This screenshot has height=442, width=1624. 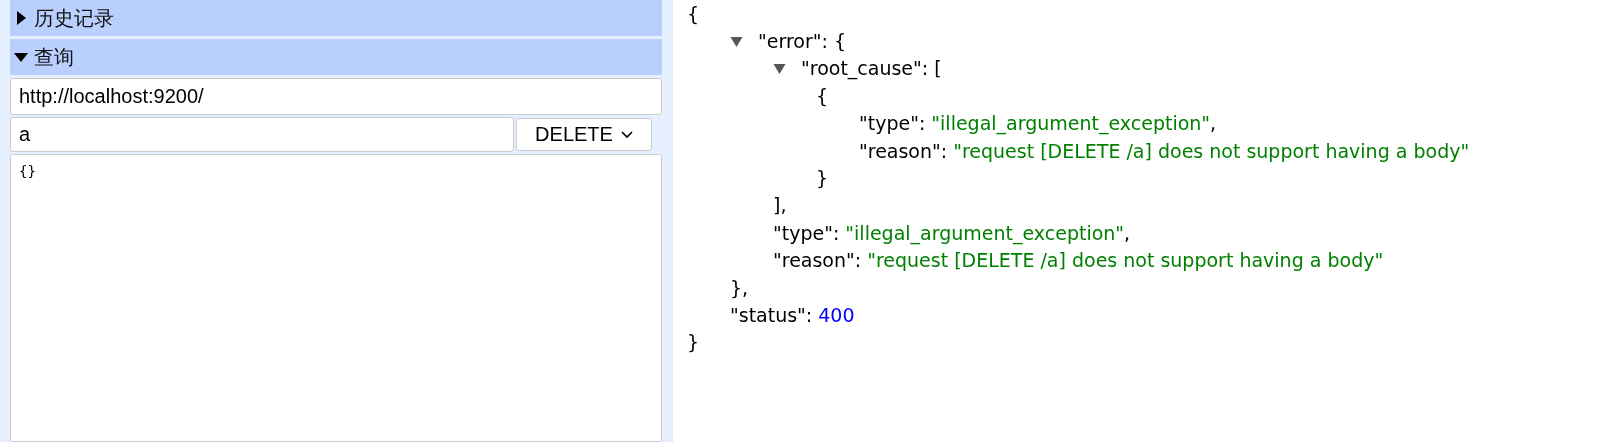 What do you see at coordinates (771, 315) in the screenshot?
I see `json-key: "status":` at bounding box center [771, 315].